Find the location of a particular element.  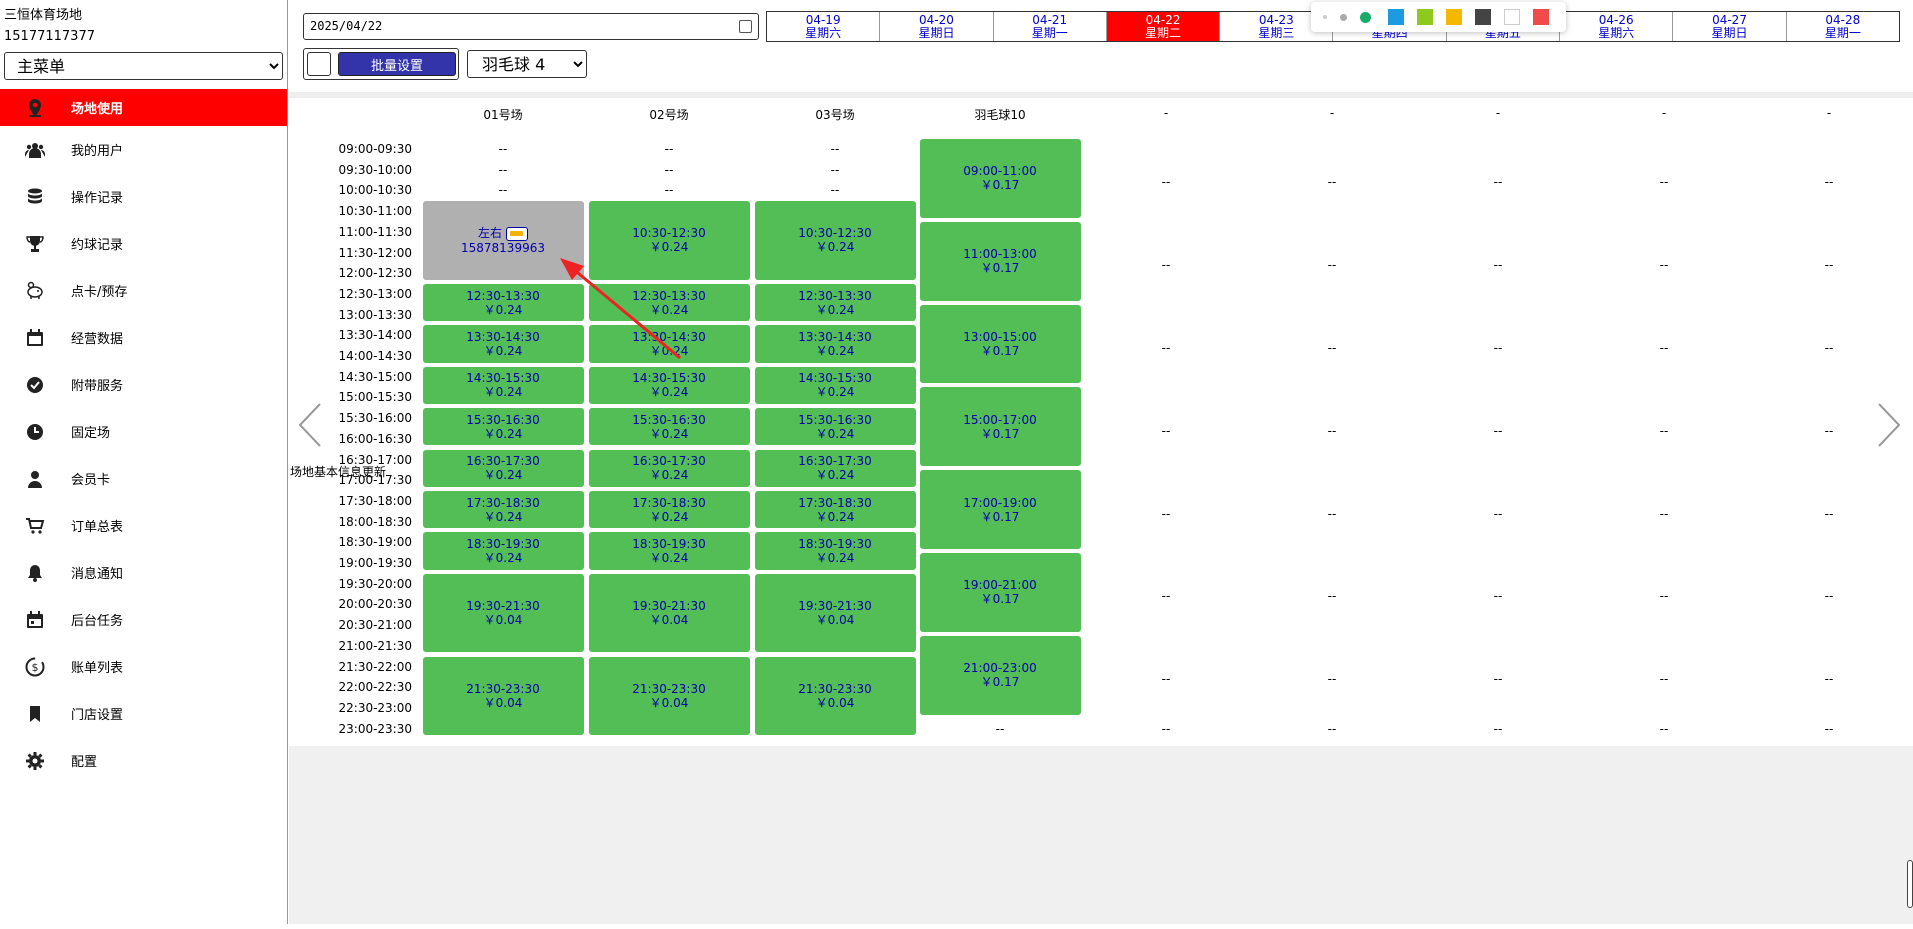

date-tab-3: 04-22 星期二 is located at coordinates (1163, 26).